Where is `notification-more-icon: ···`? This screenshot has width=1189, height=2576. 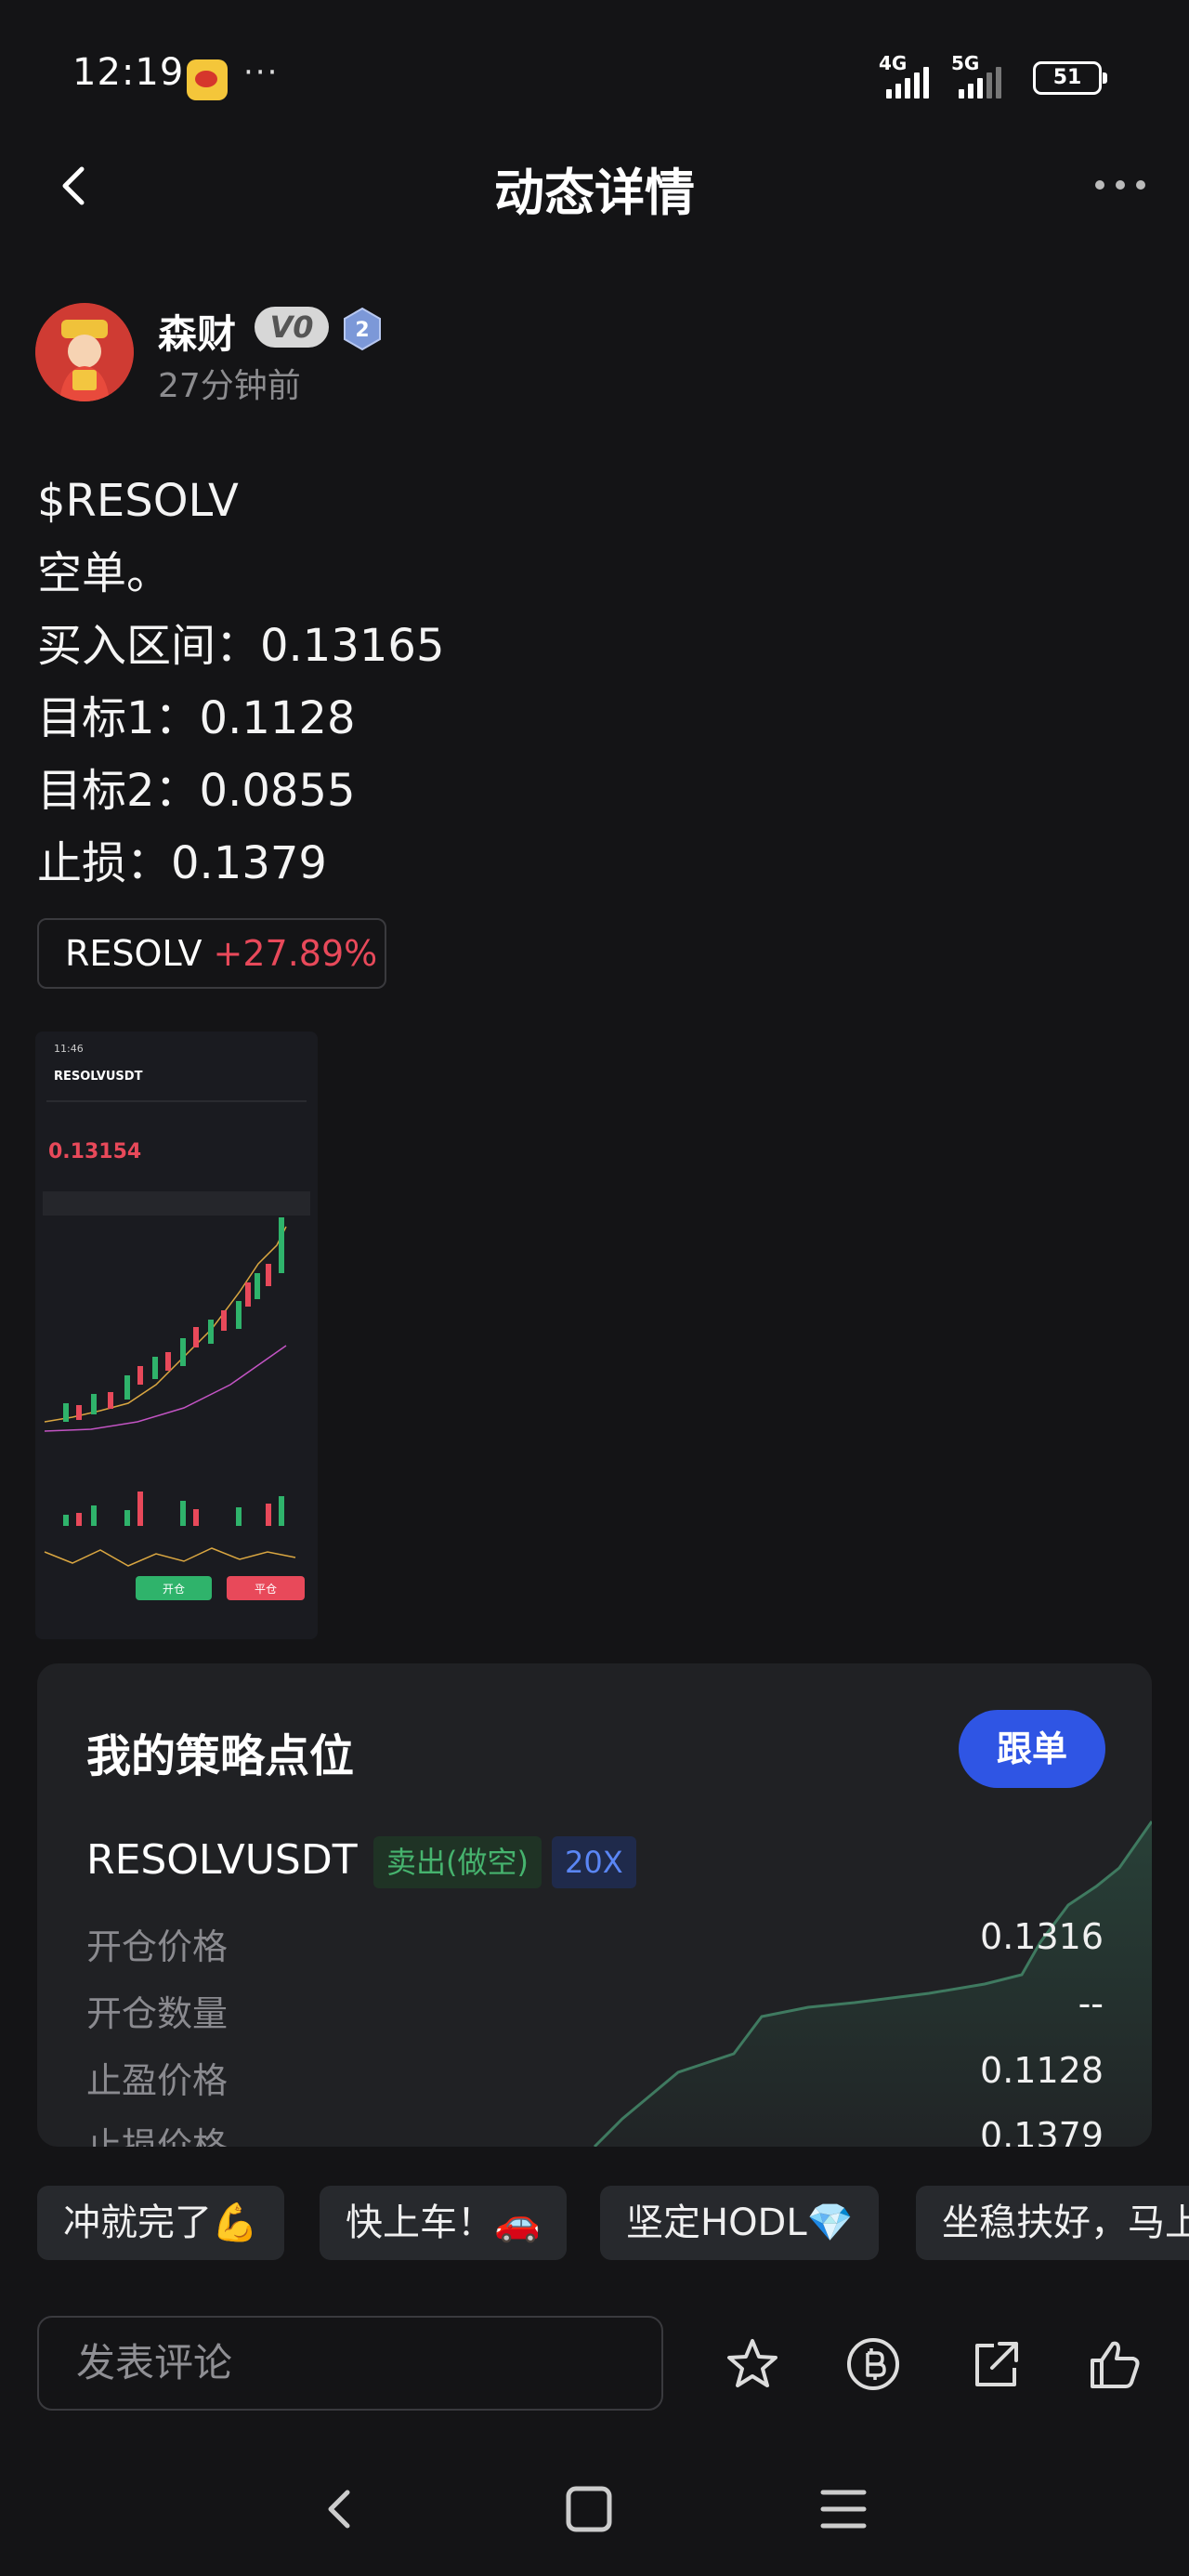
notification-more-icon: ··· is located at coordinates (261, 72).